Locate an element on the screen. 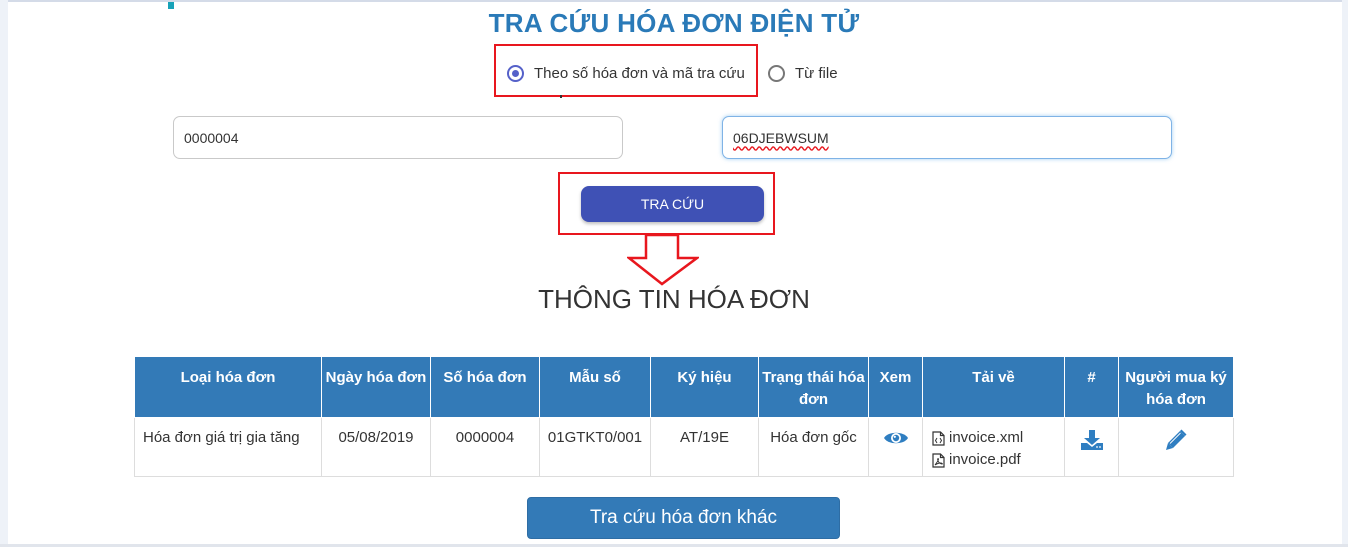  radio-by-number-label: Theo số hóa đơn và mã tra cứu is located at coordinates (639, 73).